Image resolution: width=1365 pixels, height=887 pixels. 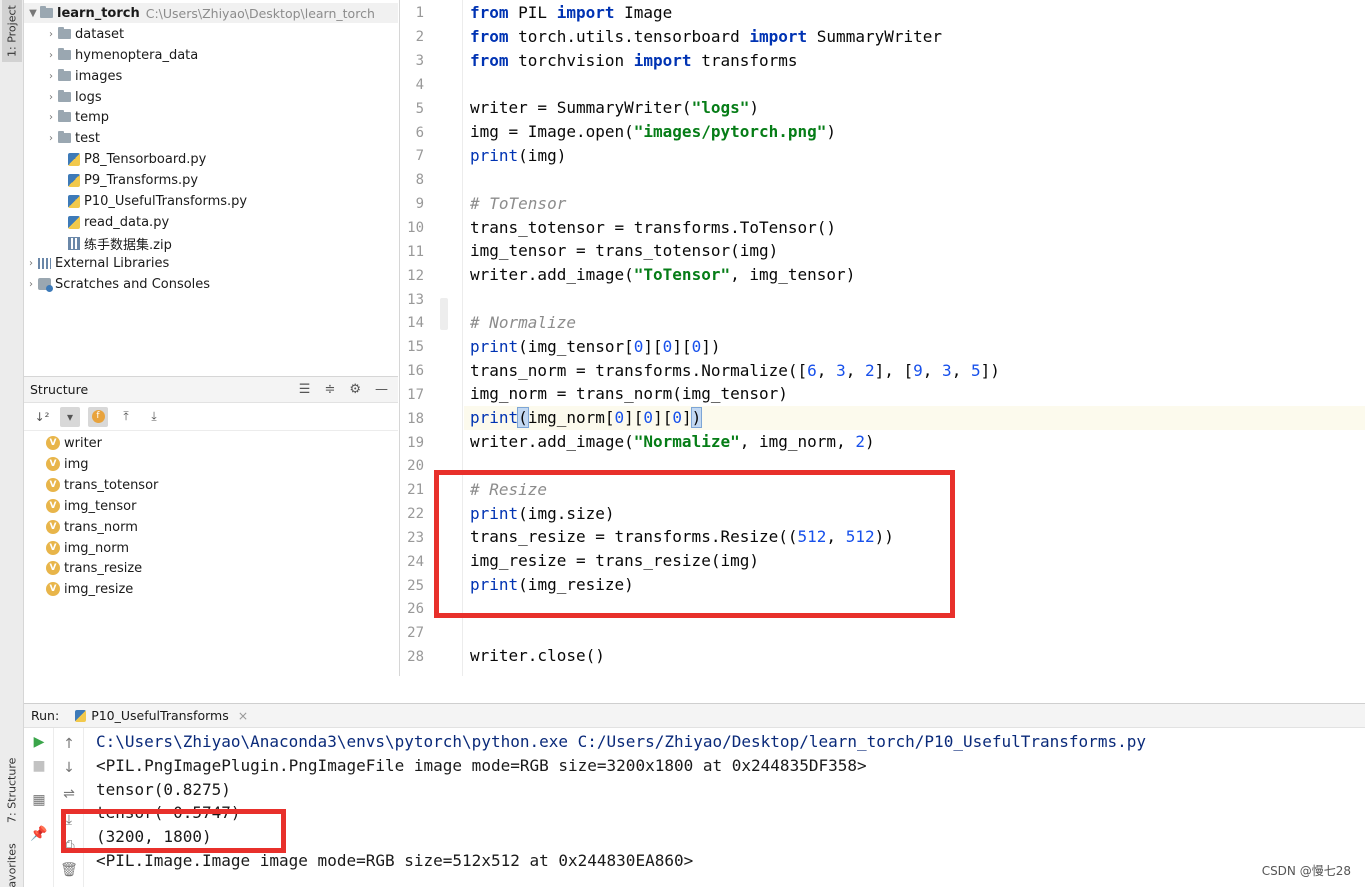 What do you see at coordinates (571, 12) in the screenshot?
I see `code-line: from PIL import Image` at bounding box center [571, 12].